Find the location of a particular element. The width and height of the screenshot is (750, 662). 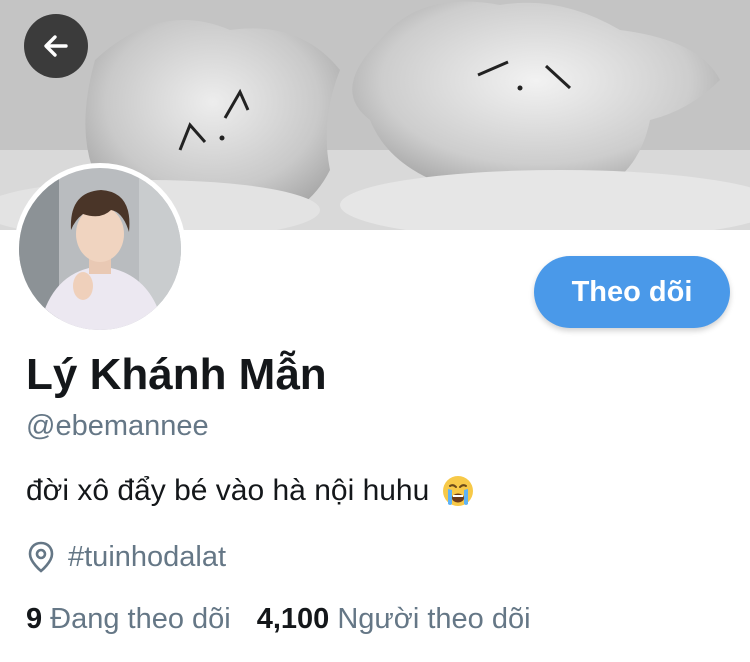

bio-text: đời xô đẩy bé vào hà nội huhu is located at coordinates (228, 490).